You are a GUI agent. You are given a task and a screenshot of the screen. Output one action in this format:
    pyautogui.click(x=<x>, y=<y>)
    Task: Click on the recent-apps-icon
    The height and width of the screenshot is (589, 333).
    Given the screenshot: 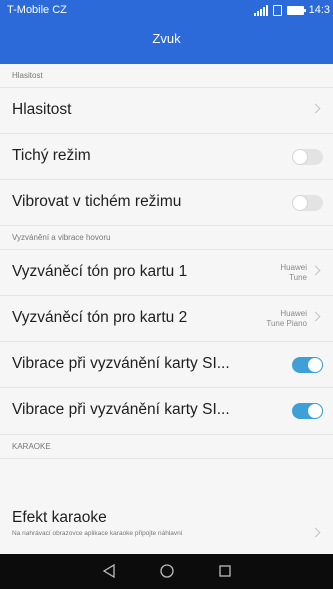 What is the action you would take?
    pyautogui.click(x=225, y=571)
    